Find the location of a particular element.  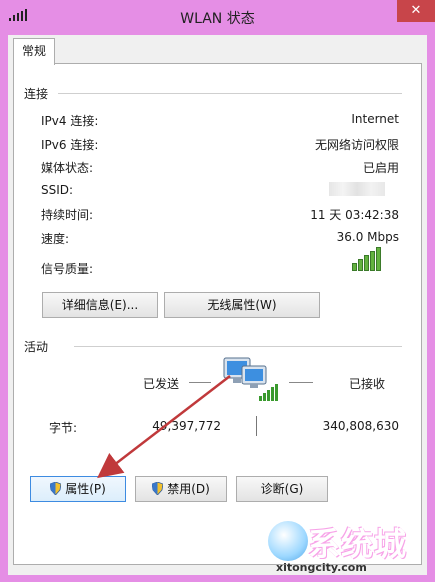

disable-button: 禁用(D) is located at coordinates (181, 489).